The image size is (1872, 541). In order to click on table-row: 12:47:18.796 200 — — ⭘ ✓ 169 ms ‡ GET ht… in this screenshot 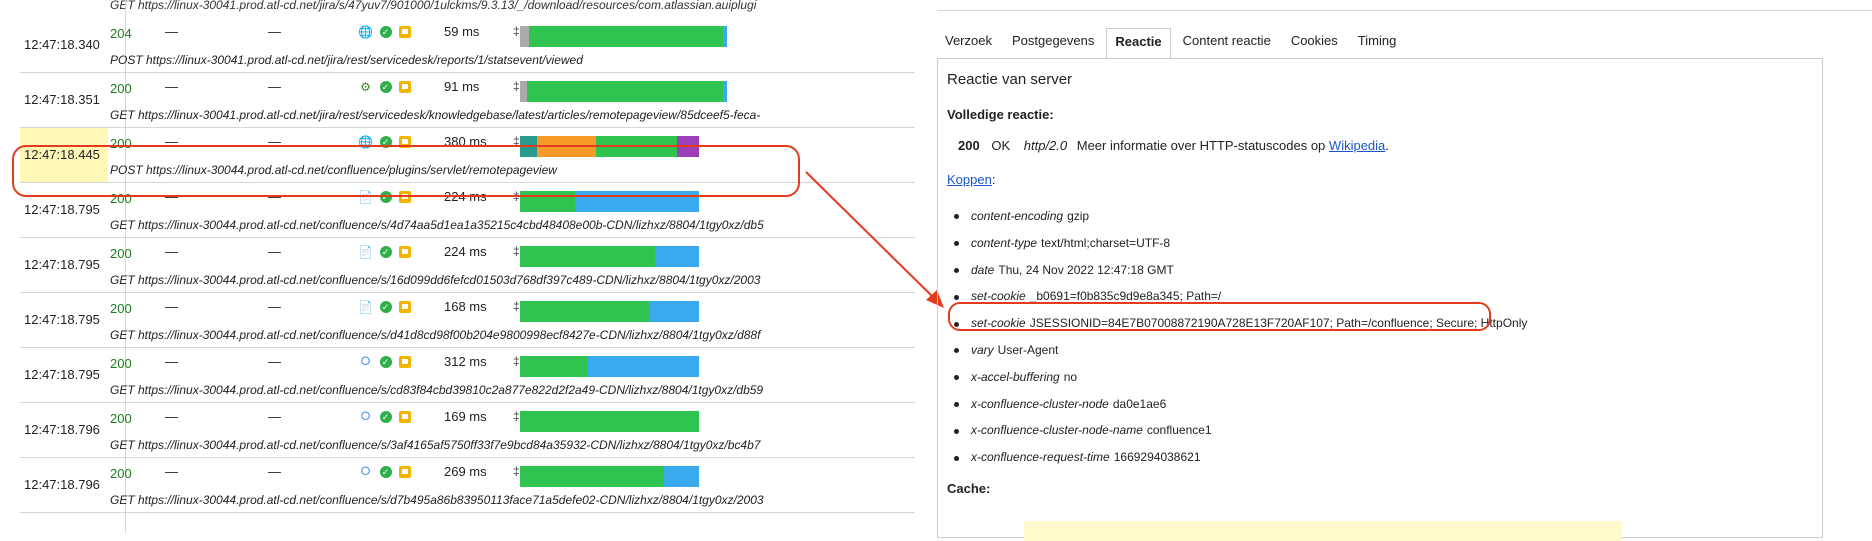, I will do `click(467, 430)`.